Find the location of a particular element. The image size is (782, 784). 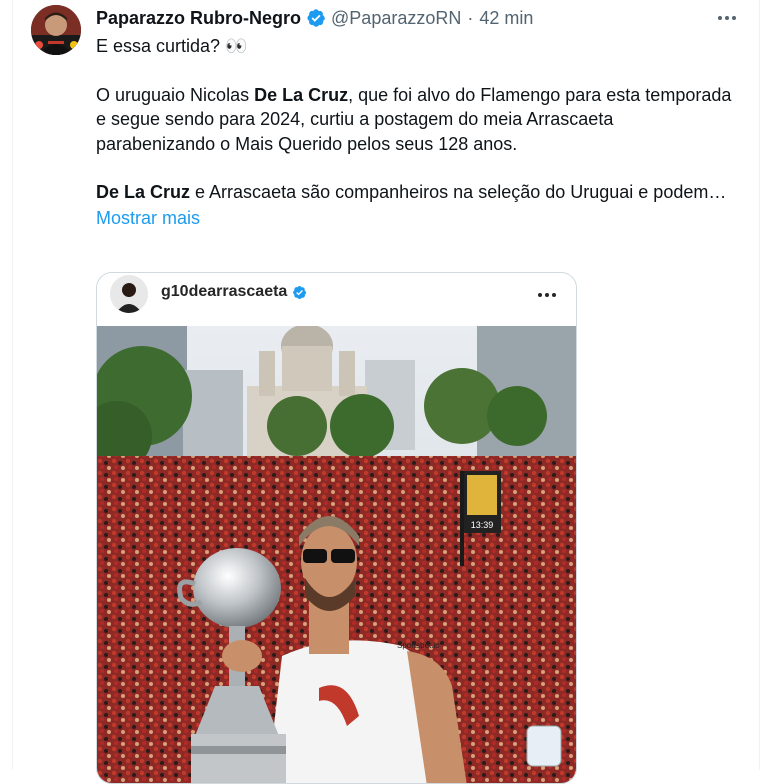

show-more-link: Mostrar mais is located at coordinates (148, 218).